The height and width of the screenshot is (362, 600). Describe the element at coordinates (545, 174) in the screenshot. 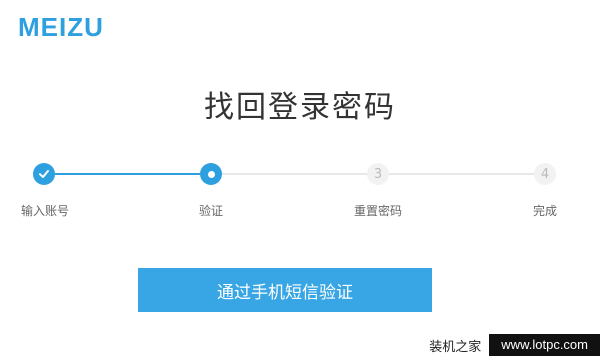

I see `step-4-node: 4` at that location.